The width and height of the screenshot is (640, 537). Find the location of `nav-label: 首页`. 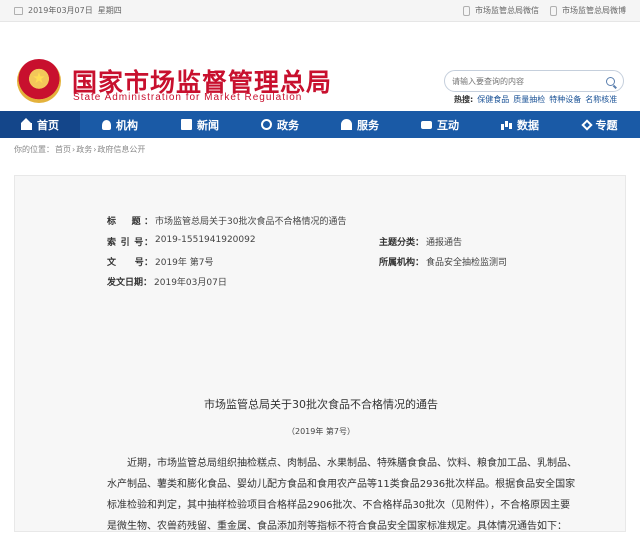

nav-label: 首页 is located at coordinates (48, 125).